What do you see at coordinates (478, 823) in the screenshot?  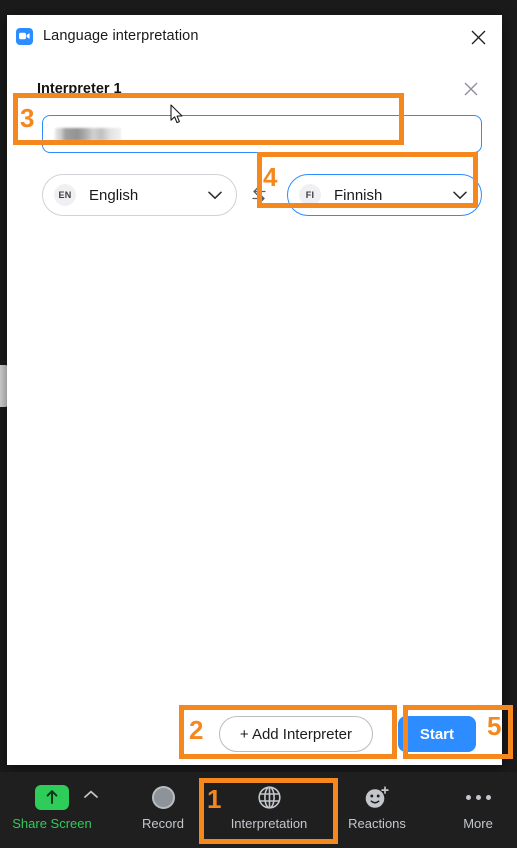 I see `toolbar-label-more: More` at bounding box center [478, 823].